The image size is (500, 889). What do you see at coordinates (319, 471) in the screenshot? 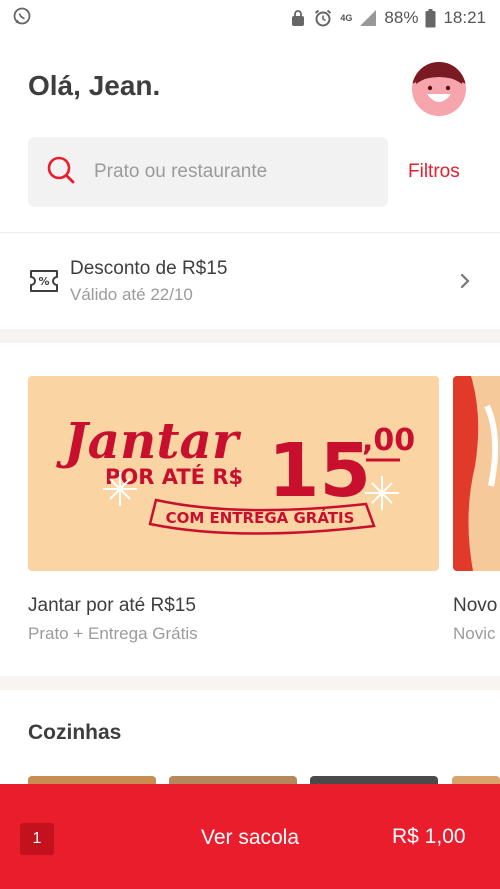
I see `banner-amount: 15` at bounding box center [319, 471].